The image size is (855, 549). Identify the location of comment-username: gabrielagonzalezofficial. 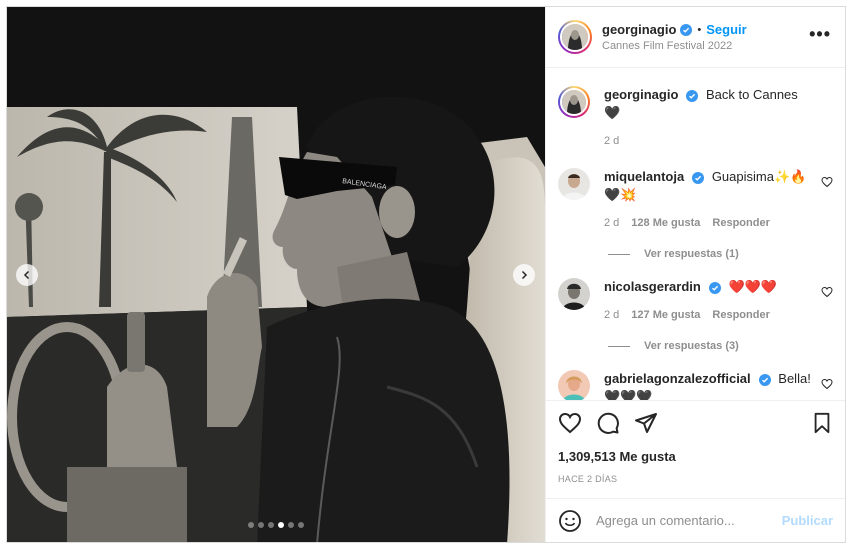
(677, 378).